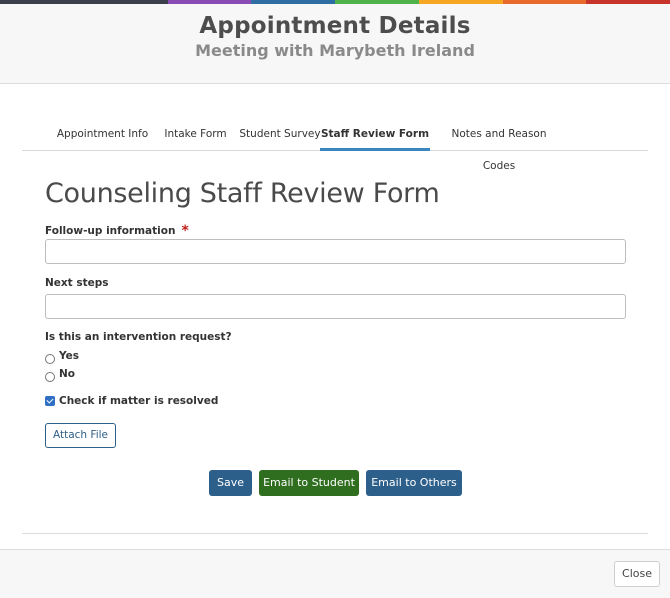  I want to click on next-steps-input, so click(335, 306).